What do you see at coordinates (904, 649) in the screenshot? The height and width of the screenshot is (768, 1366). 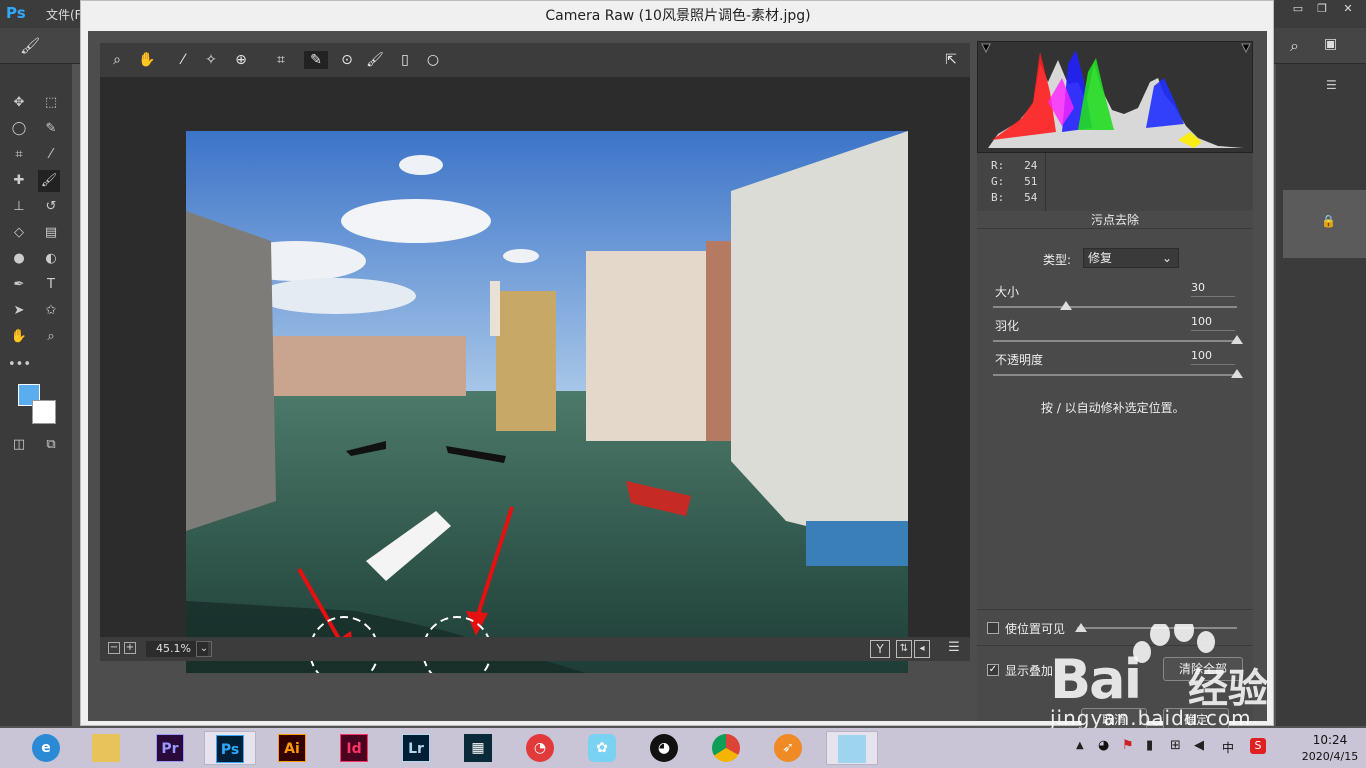 I see `swap-icon: ⇅` at bounding box center [904, 649].